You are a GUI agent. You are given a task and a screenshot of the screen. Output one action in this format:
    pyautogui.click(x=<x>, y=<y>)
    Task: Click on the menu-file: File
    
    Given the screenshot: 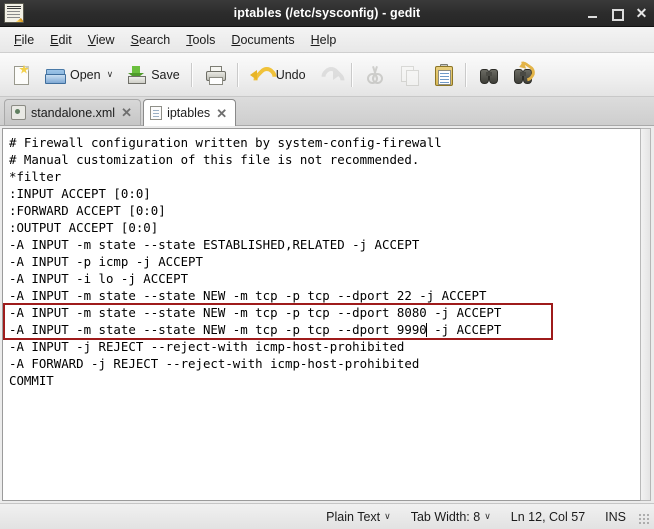 What is the action you would take?
    pyautogui.click(x=24, y=40)
    